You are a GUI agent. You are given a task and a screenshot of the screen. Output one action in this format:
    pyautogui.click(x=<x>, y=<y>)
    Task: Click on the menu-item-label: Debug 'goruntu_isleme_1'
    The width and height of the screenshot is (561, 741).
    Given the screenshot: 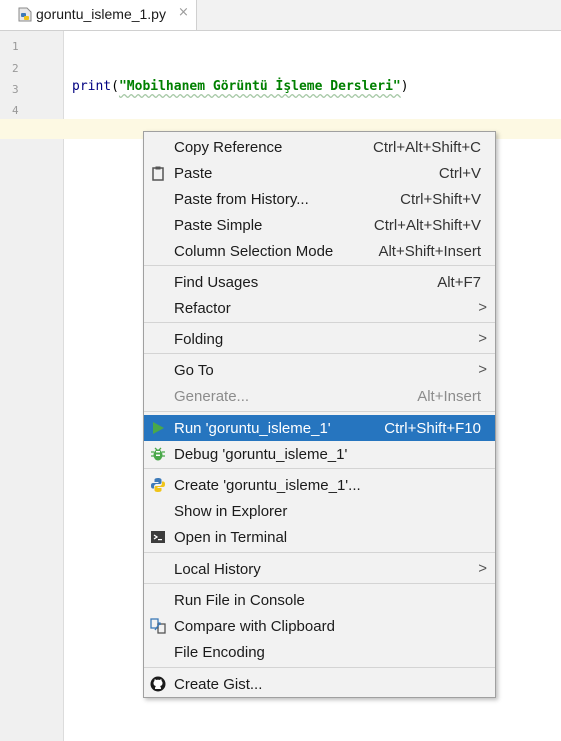 What is the action you would take?
    pyautogui.click(x=261, y=454)
    